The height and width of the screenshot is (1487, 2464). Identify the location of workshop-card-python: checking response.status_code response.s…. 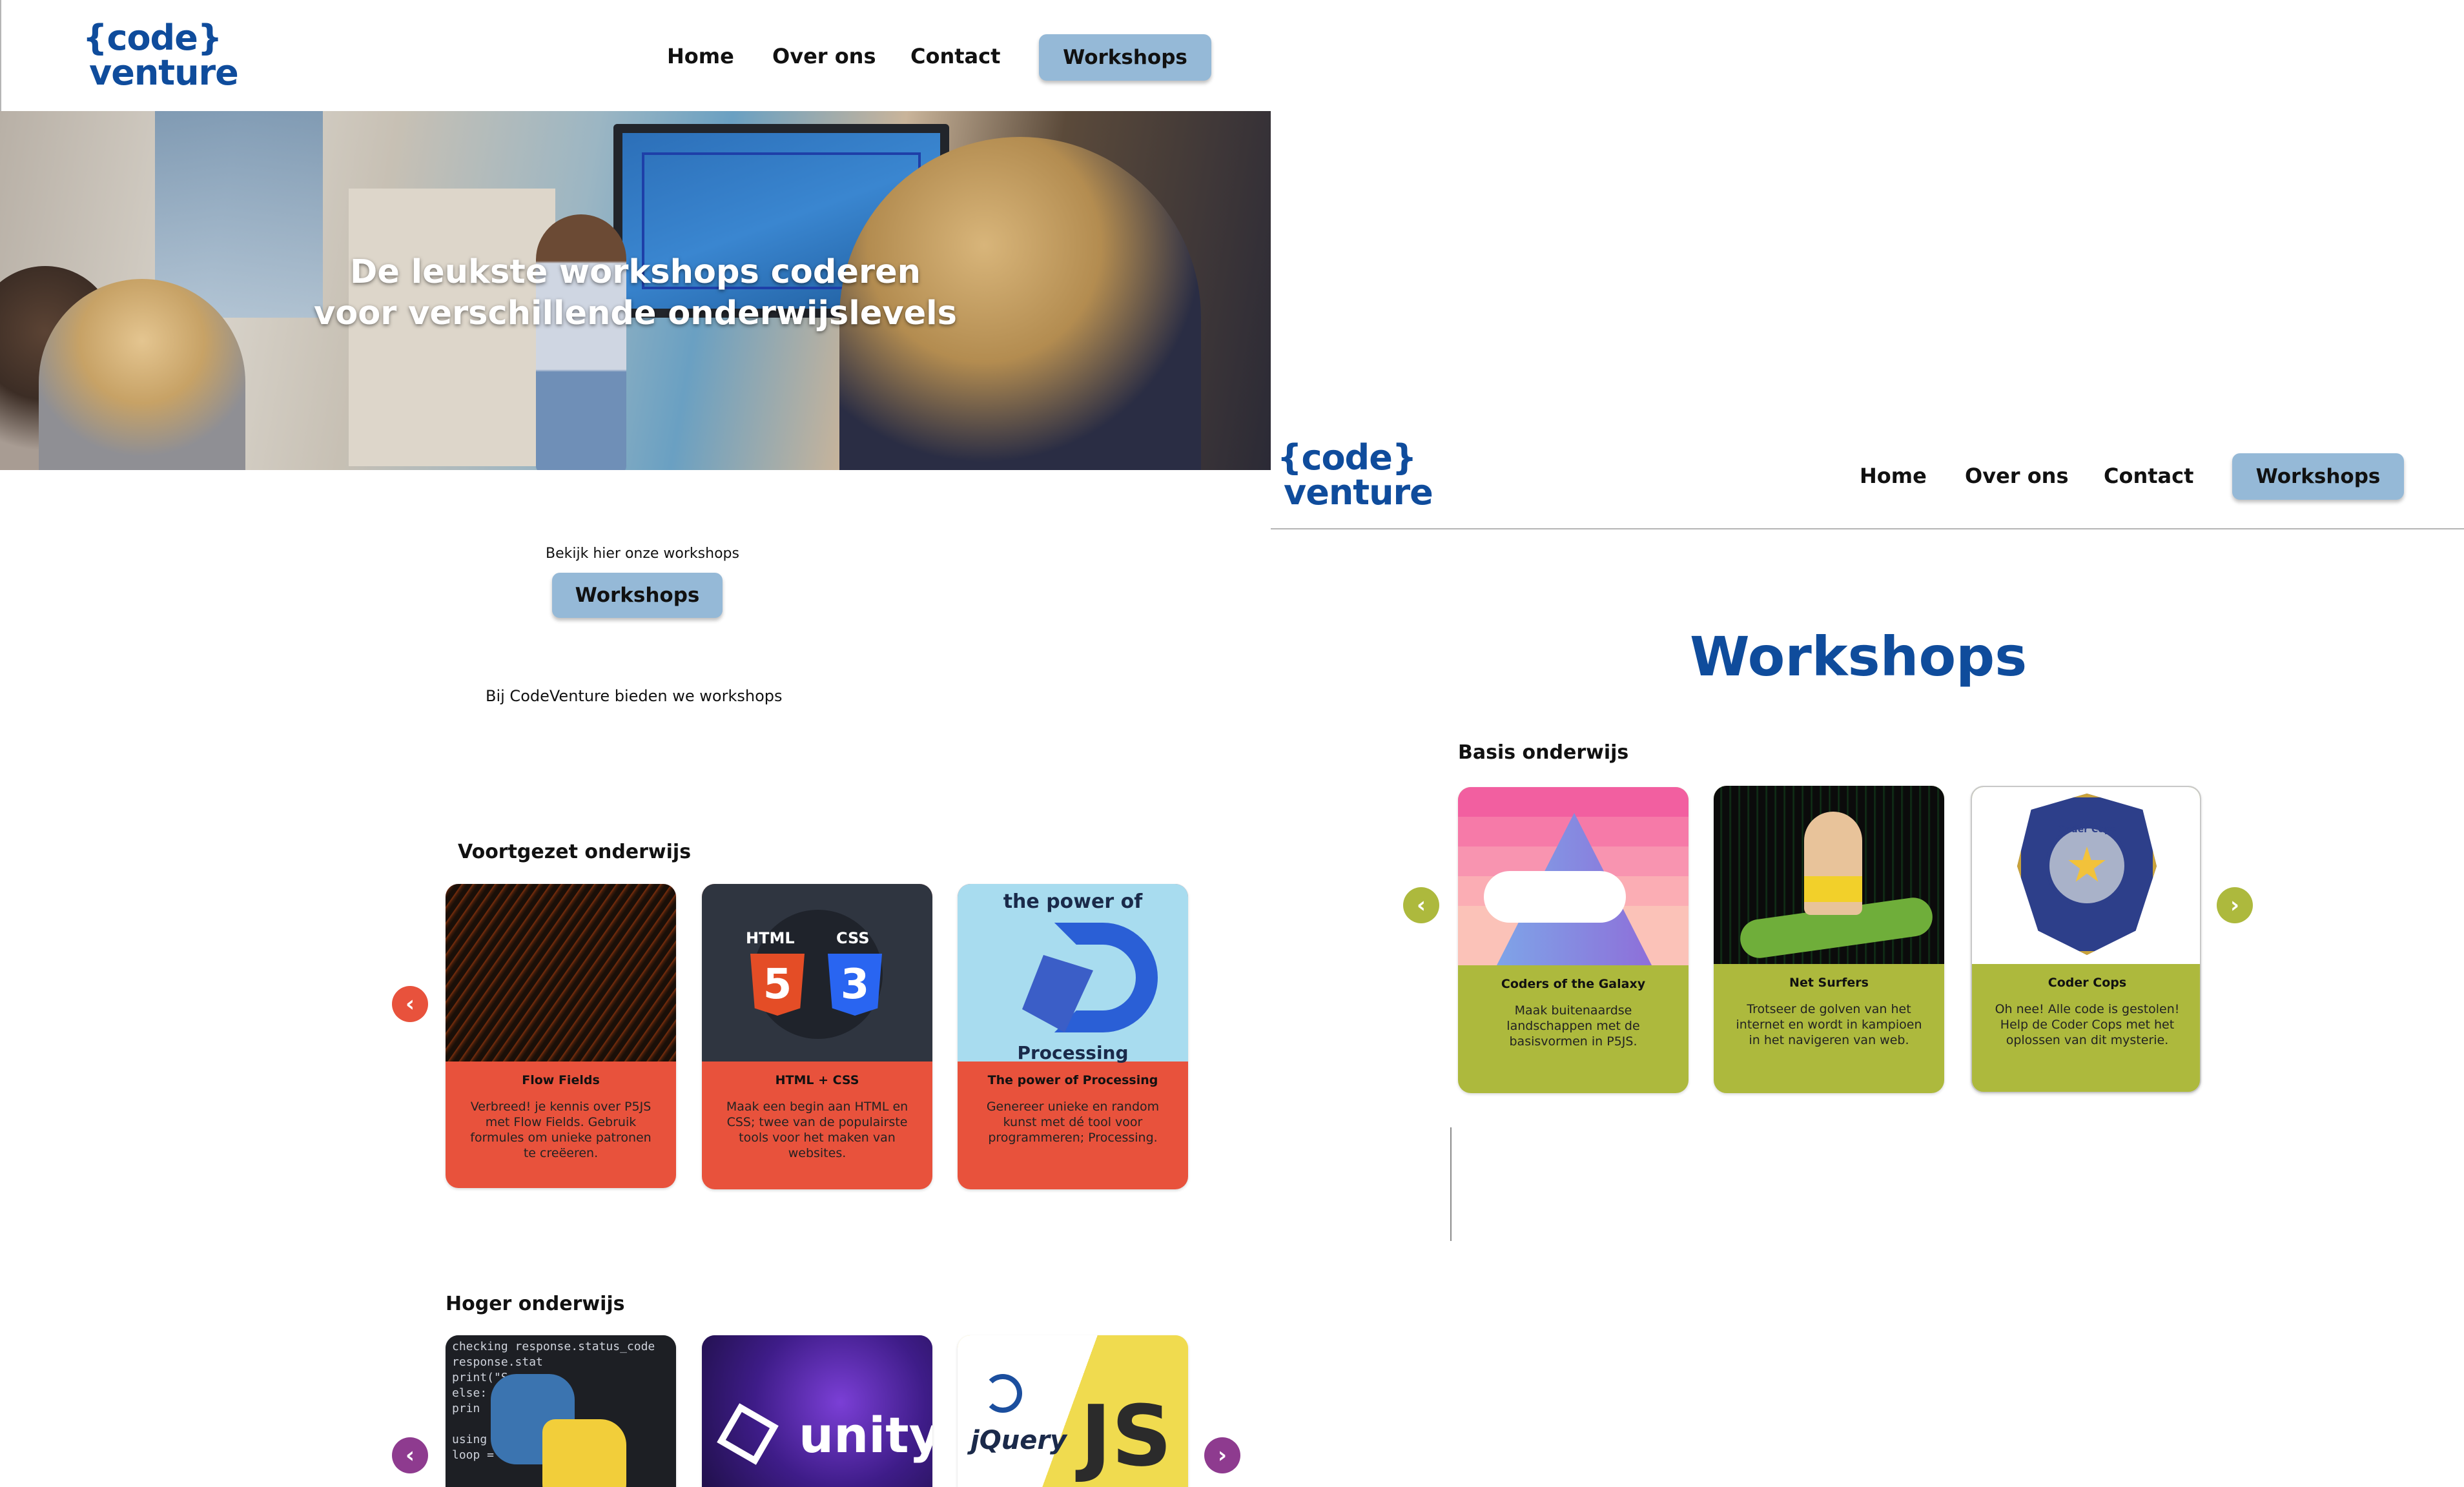
(561, 1411).